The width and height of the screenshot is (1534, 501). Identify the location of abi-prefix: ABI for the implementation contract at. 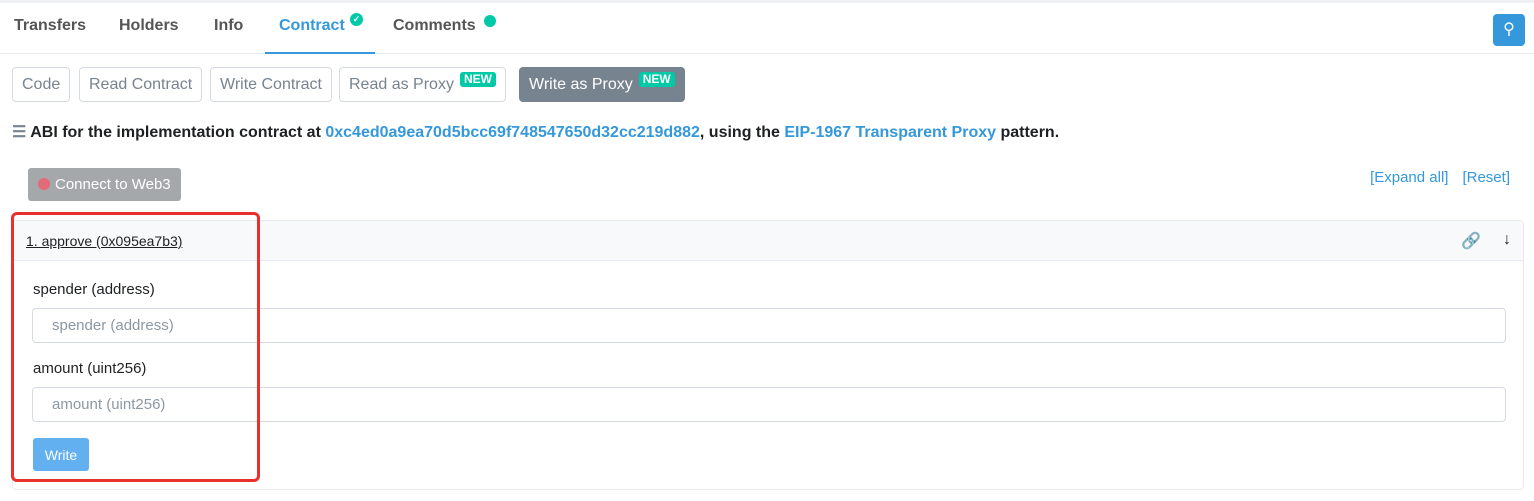
(175, 132).